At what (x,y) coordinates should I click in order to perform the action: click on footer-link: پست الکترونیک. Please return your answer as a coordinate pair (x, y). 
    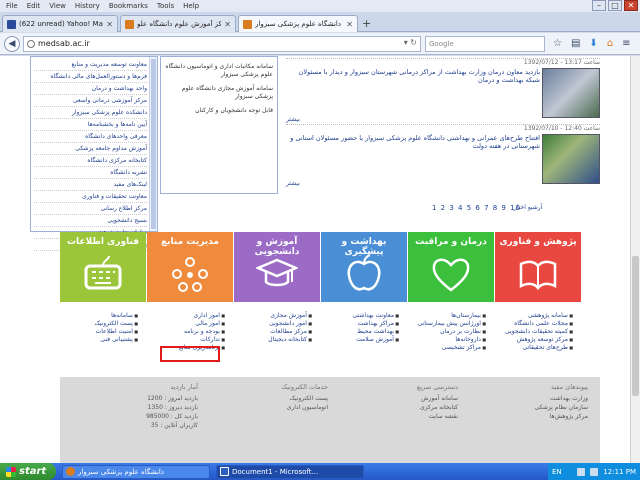
    Looking at the image, I should click on (269, 398).